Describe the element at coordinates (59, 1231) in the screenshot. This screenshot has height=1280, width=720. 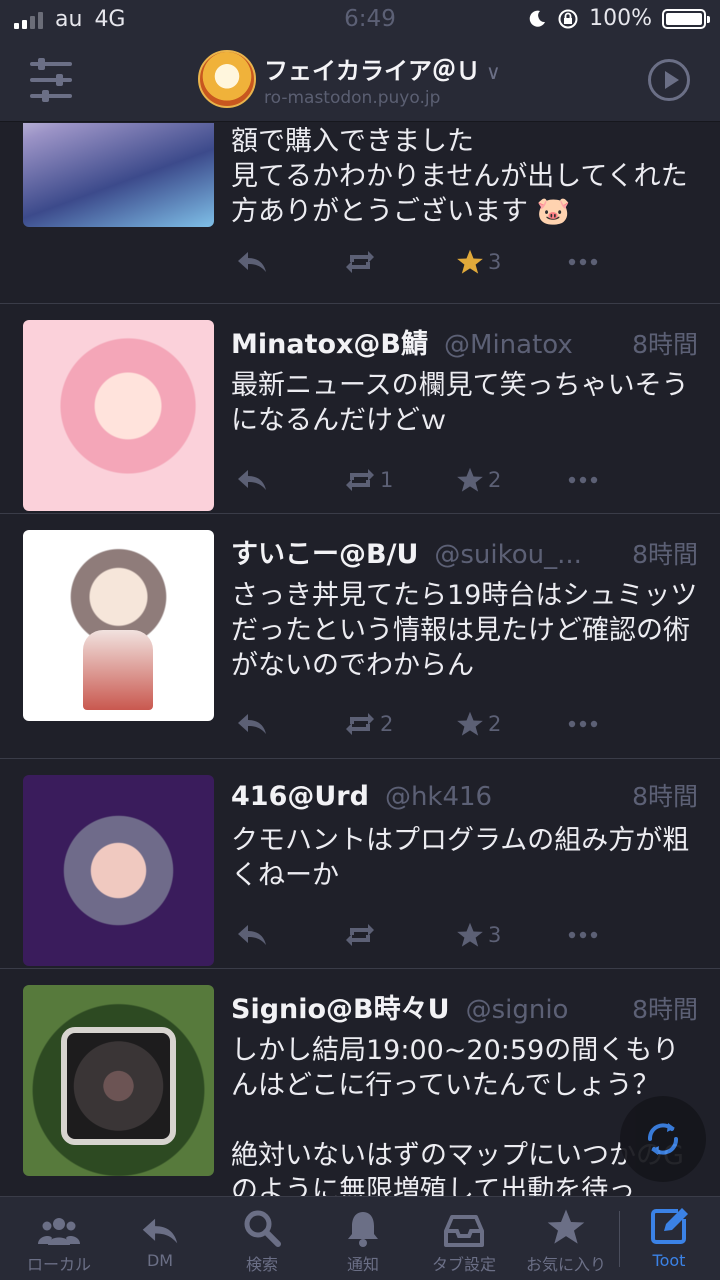
I see `people-icon` at that location.